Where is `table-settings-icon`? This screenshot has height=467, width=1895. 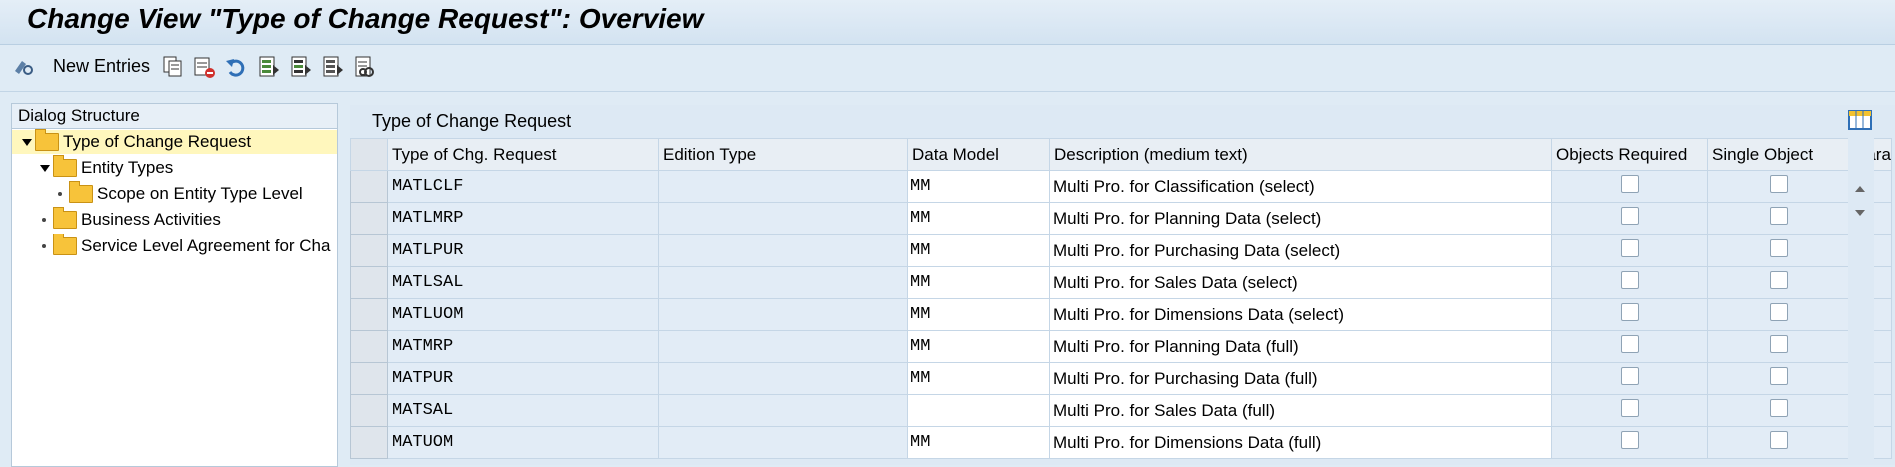 table-settings-icon is located at coordinates (1860, 120).